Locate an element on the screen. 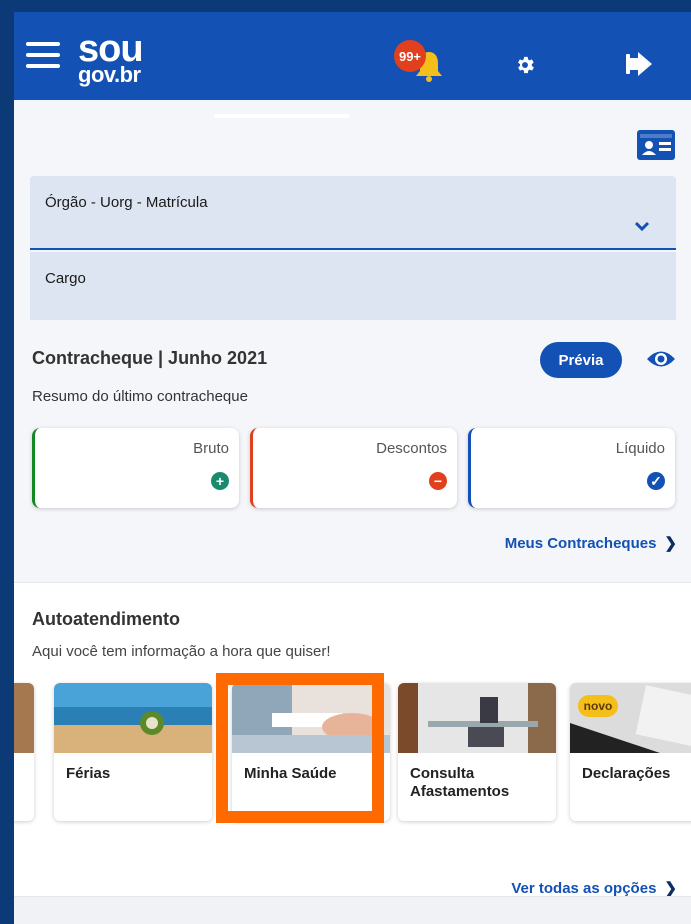 This screenshot has width=691, height=924. bruto-label: Bruto is located at coordinates (211, 448).